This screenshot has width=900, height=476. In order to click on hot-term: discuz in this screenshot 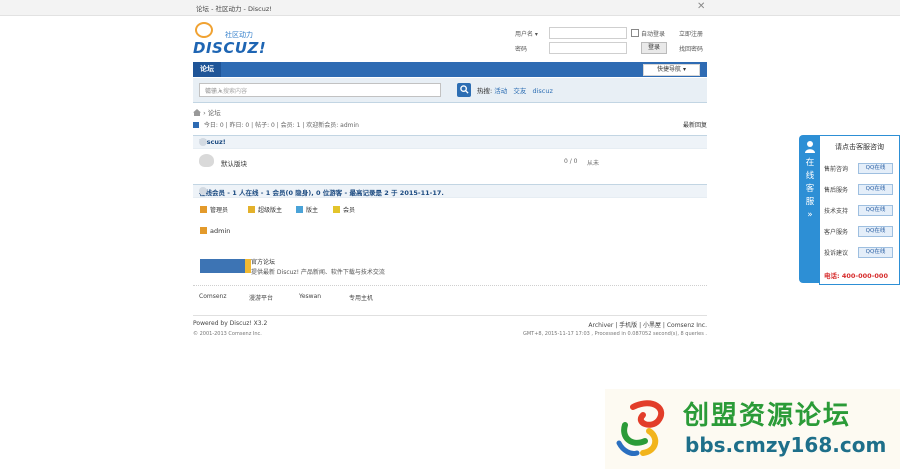, I will do `click(542, 91)`.